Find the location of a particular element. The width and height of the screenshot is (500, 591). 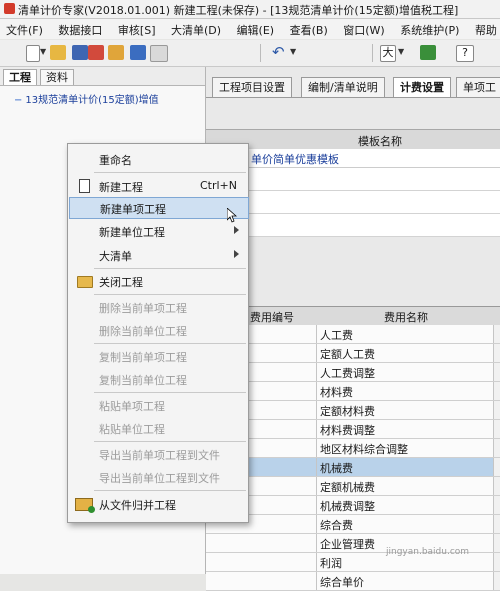

menu-big-list: 大清单(D) is located at coordinates (196, 29).